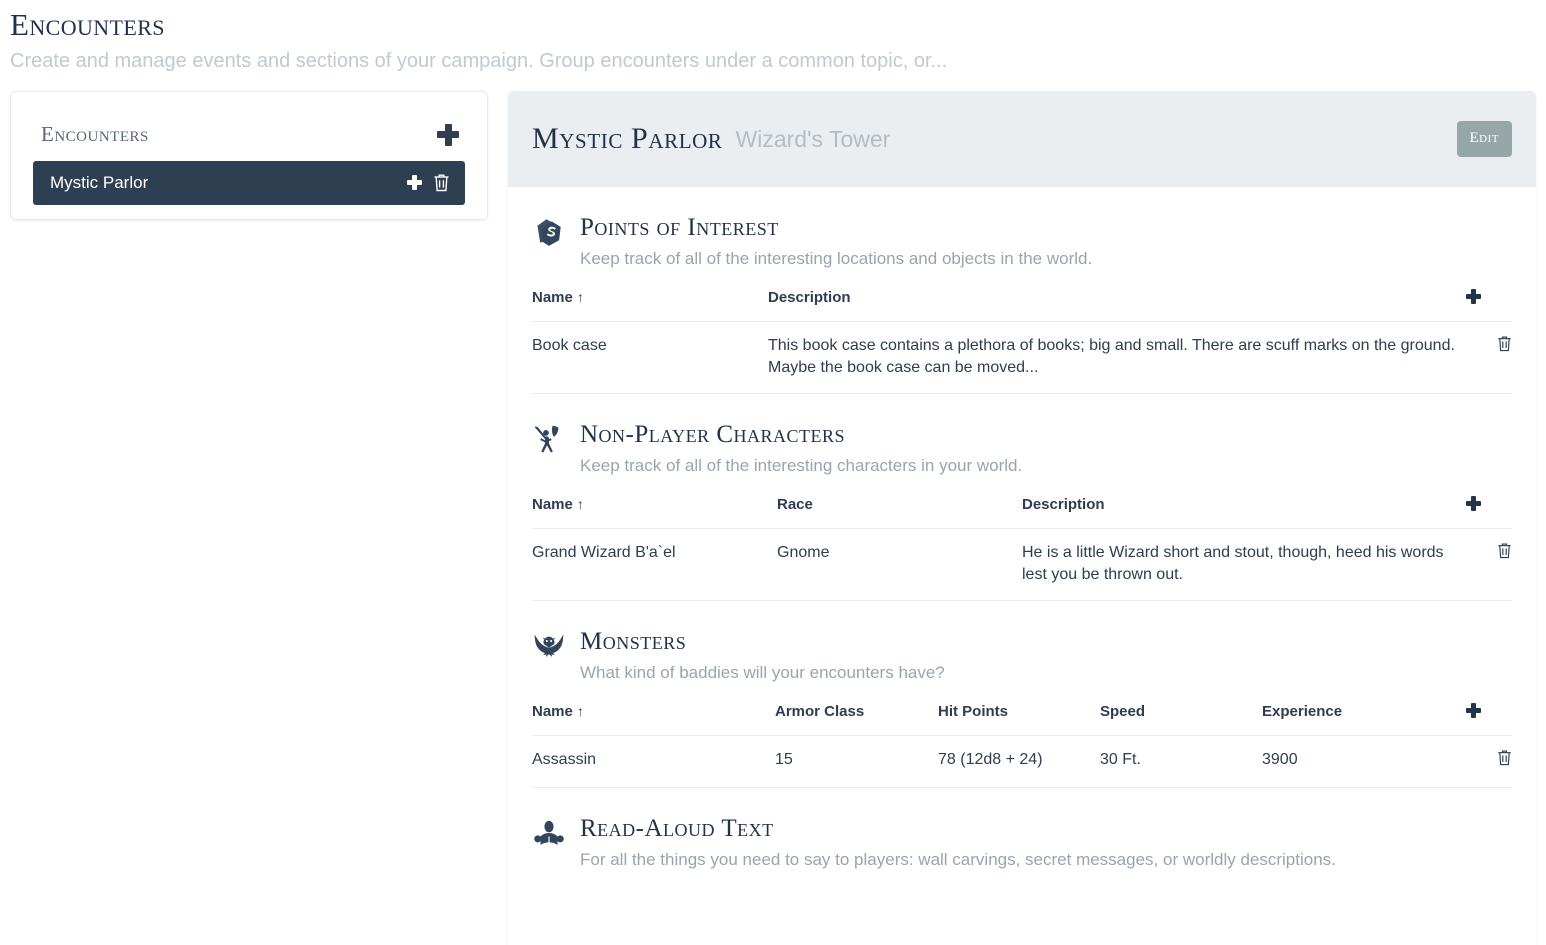 Image resolution: width=1546 pixels, height=945 pixels. Describe the element at coordinates (1364, 761) in the screenshot. I see `cell-experience: 3900` at that location.